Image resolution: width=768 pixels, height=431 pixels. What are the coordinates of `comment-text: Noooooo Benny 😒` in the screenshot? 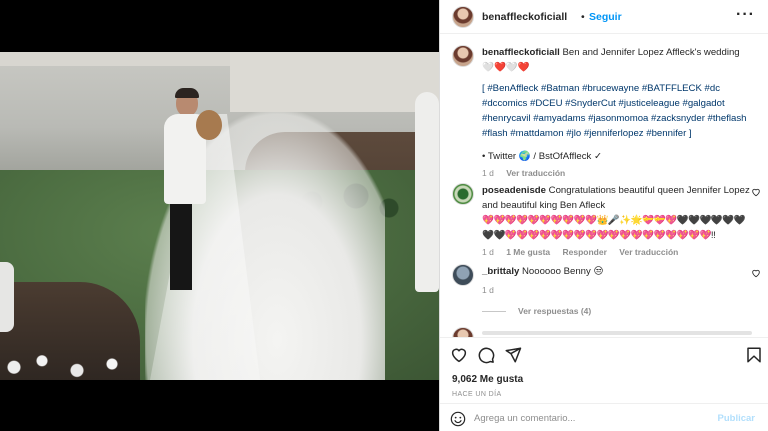 It's located at (563, 271).